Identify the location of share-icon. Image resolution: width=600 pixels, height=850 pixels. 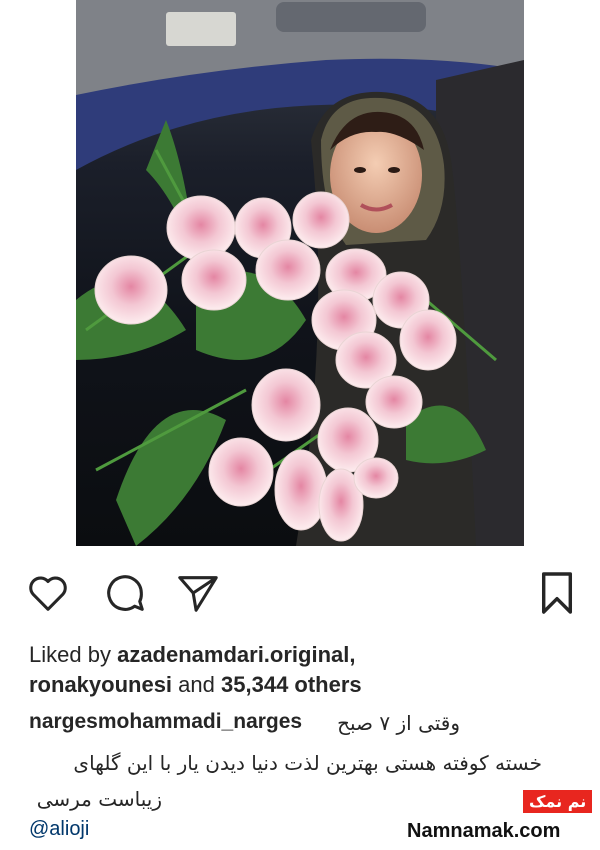
(198, 593).